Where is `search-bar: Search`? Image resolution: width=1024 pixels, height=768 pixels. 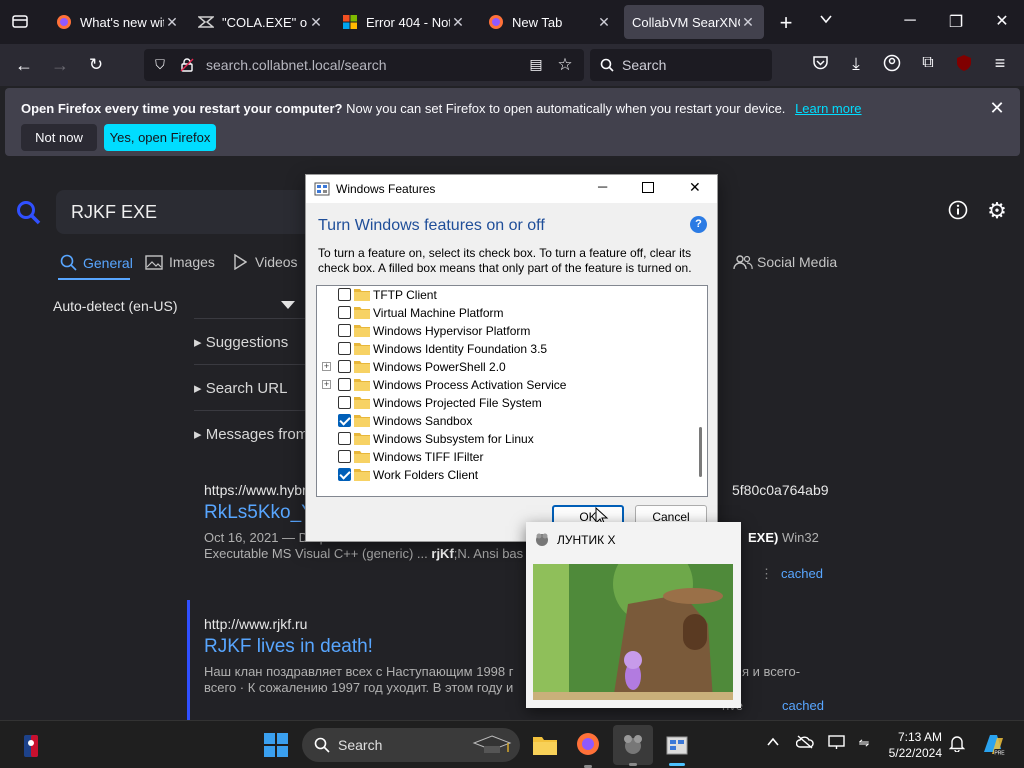
search-bar: Search is located at coordinates (681, 65).